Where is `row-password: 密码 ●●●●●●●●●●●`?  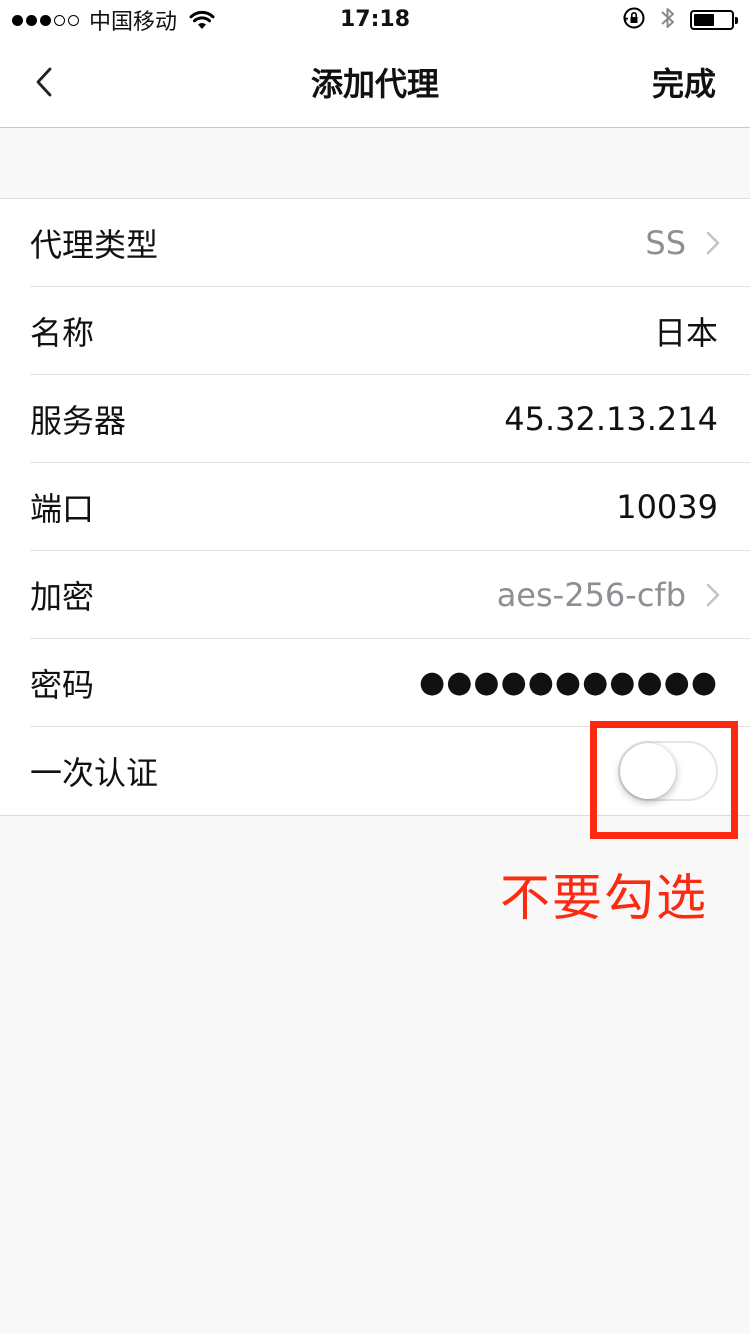 row-password: 密码 ●●●●●●●●●●● is located at coordinates (390, 683).